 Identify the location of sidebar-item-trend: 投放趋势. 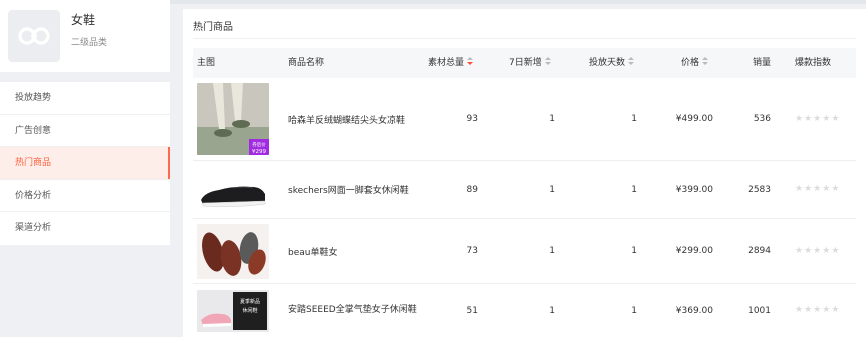
(85, 98).